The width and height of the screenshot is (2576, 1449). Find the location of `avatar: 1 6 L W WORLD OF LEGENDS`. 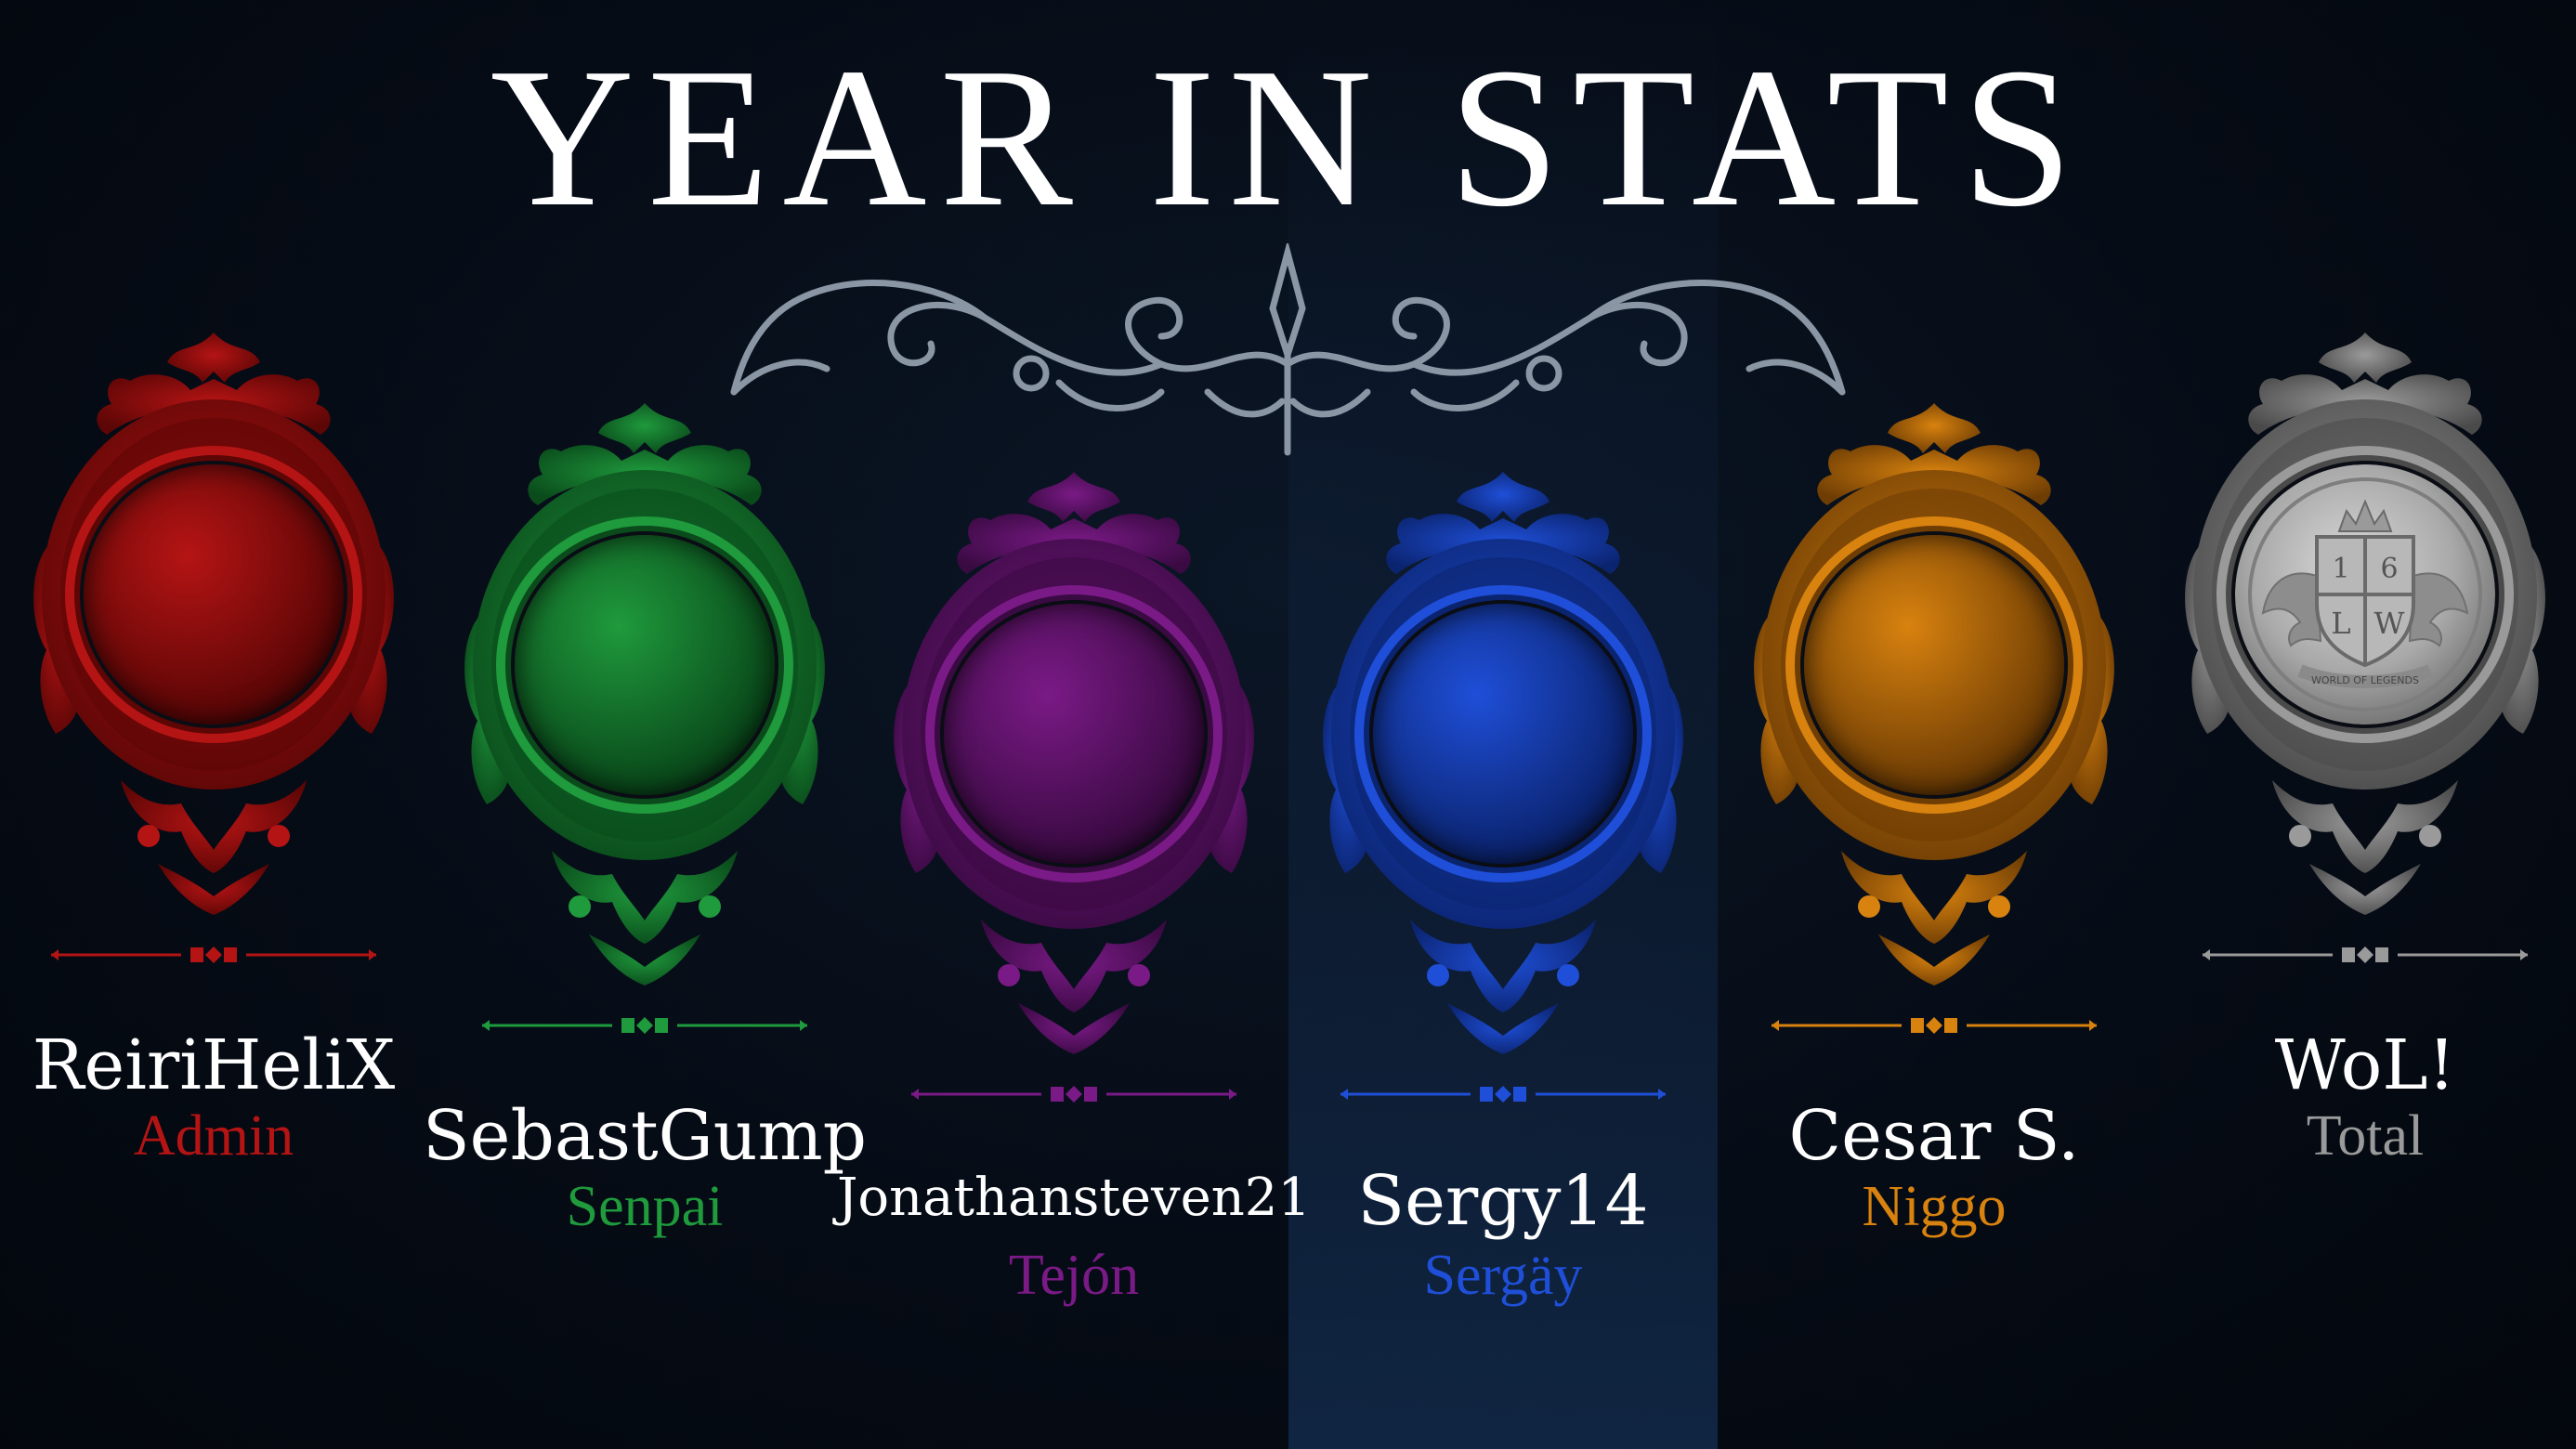

avatar: 1 6 L W WORLD OF LEGENDS is located at coordinates (2365, 594).